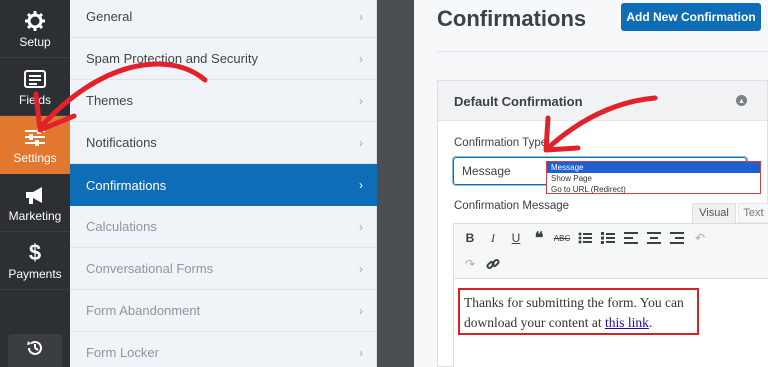  What do you see at coordinates (223, 19) in the screenshot?
I see `nav-item-general: General ›` at bounding box center [223, 19].